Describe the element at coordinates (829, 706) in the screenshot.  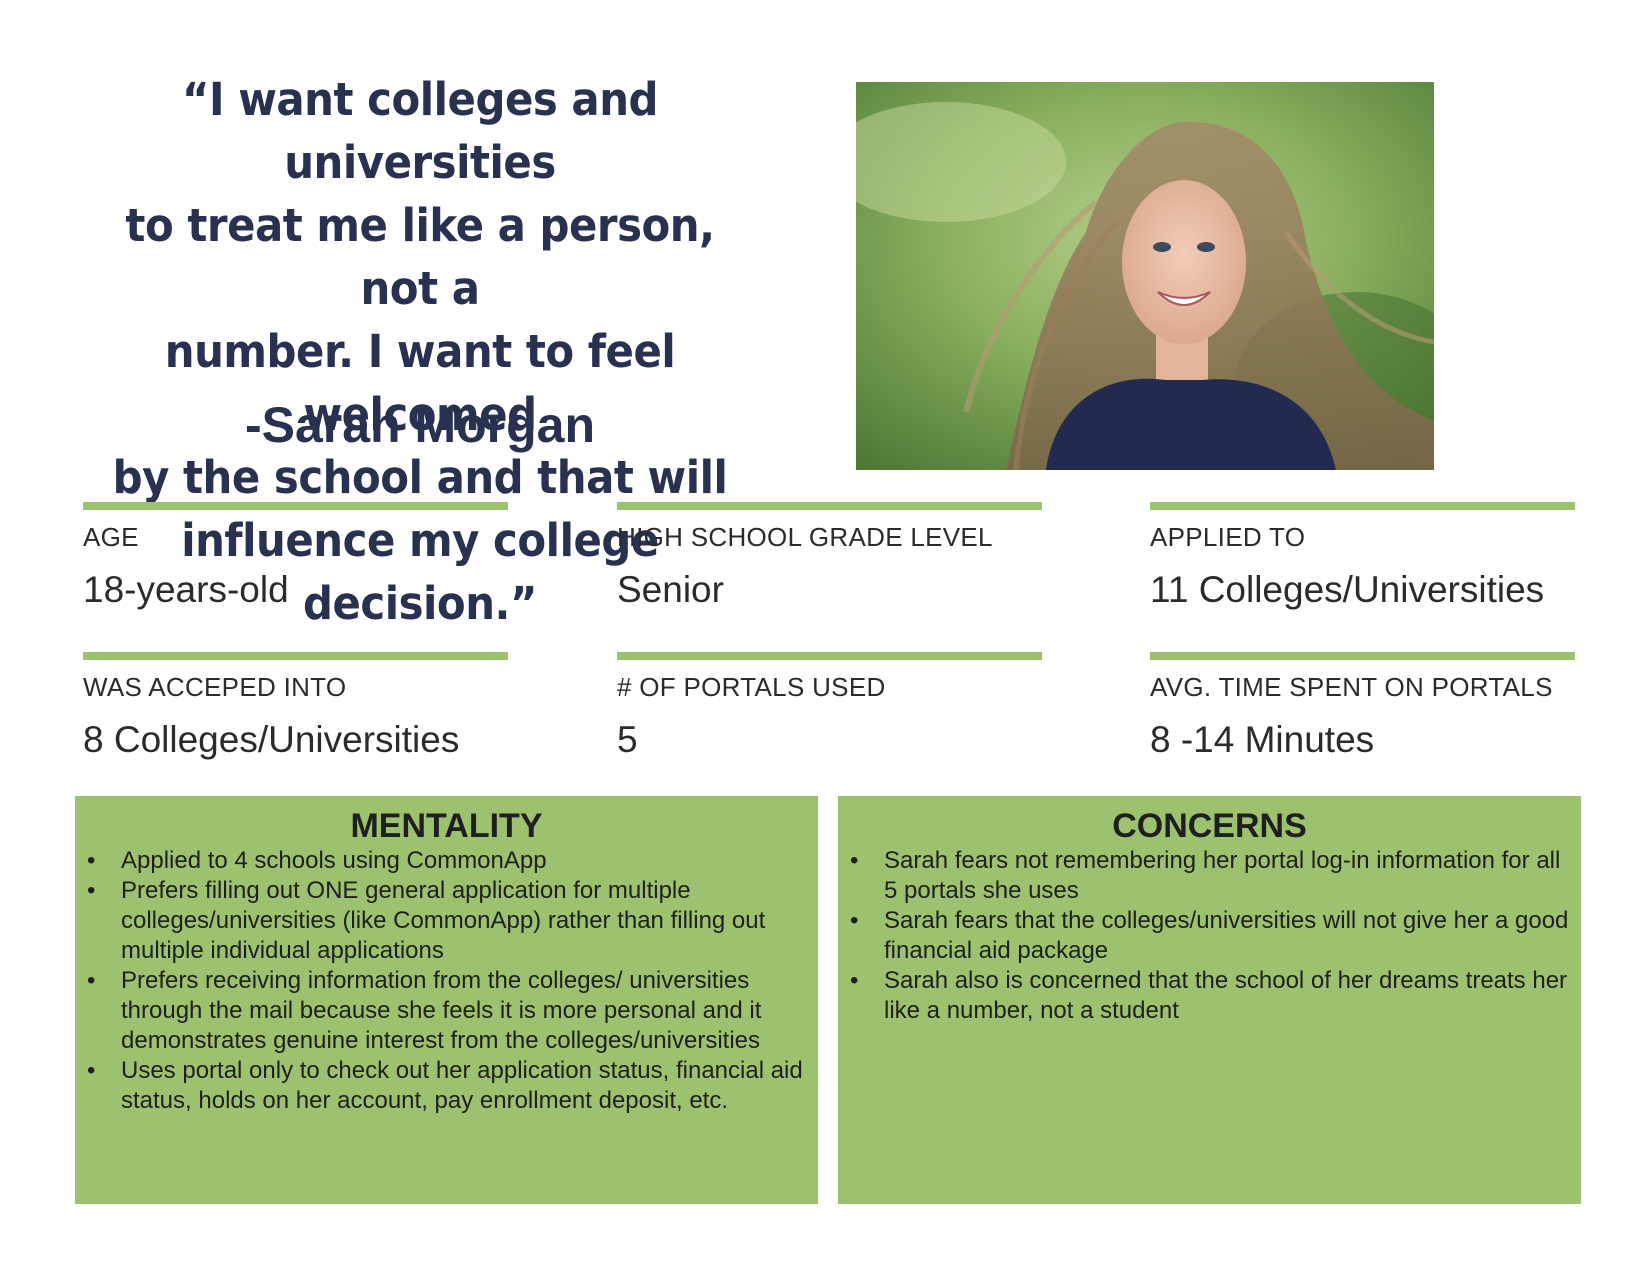
I see `stat-portals-used: # OF PORTALS USED 5` at that location.